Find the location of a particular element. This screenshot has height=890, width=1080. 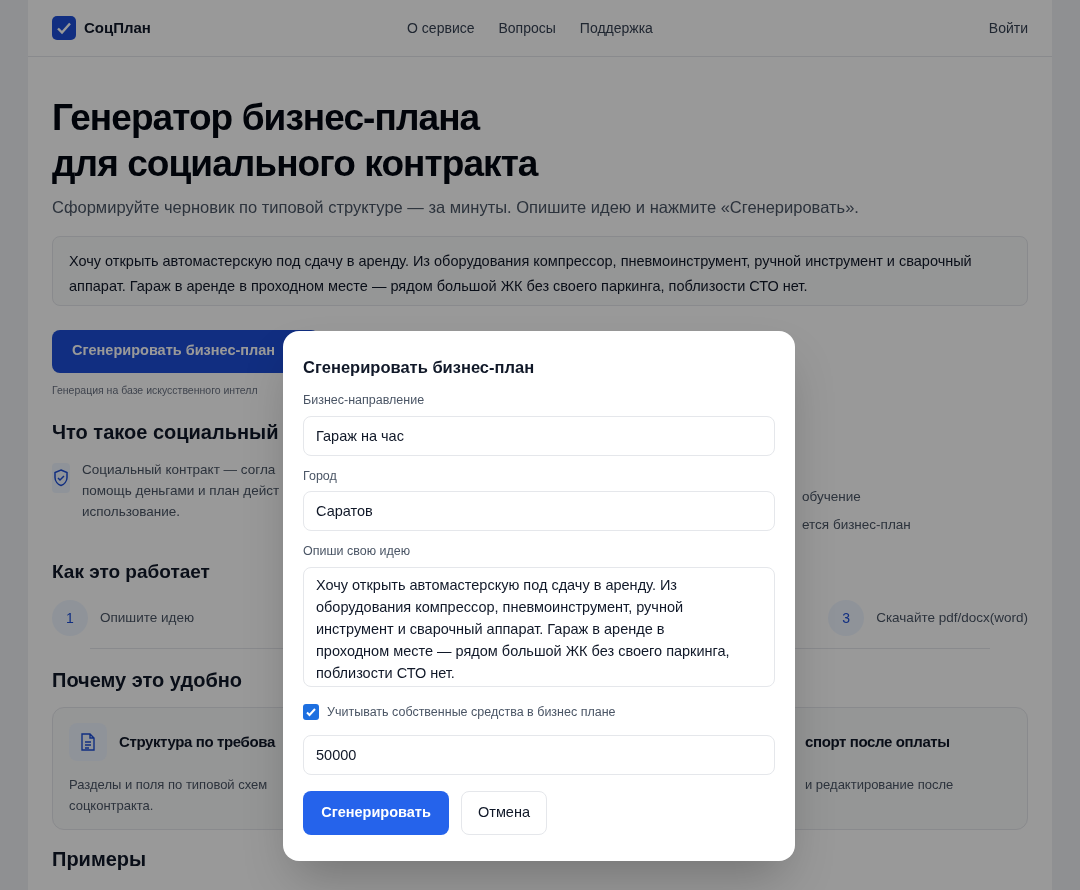

card-text-line: и редактирование после is located at coordinates (879, 785).